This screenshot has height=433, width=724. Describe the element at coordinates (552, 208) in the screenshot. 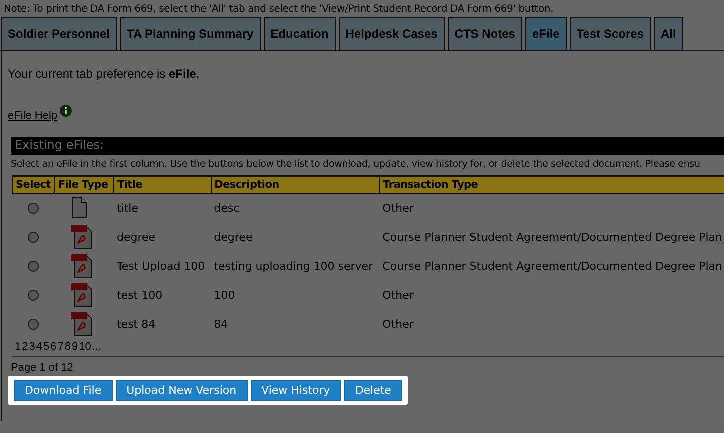

I see `table-cell: Other` at that location.